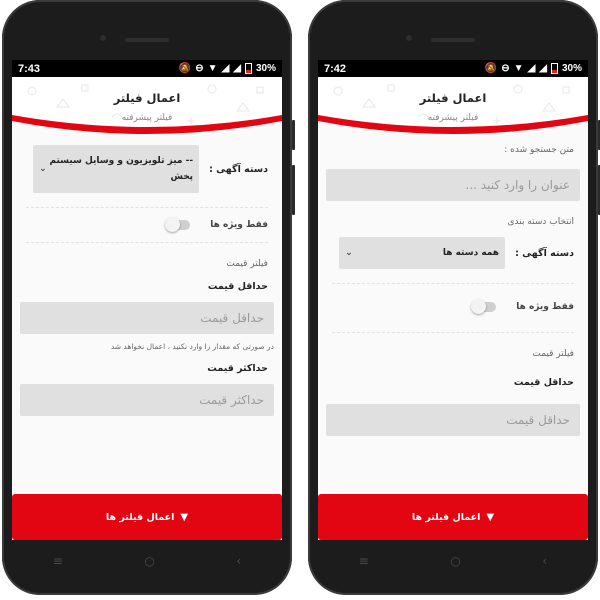 The width and height of the screenshot is (600, 600). I want to click on category-select: -- میز تلویزیون و وسایل سیستم پخش ⌄, so click(116, 169).